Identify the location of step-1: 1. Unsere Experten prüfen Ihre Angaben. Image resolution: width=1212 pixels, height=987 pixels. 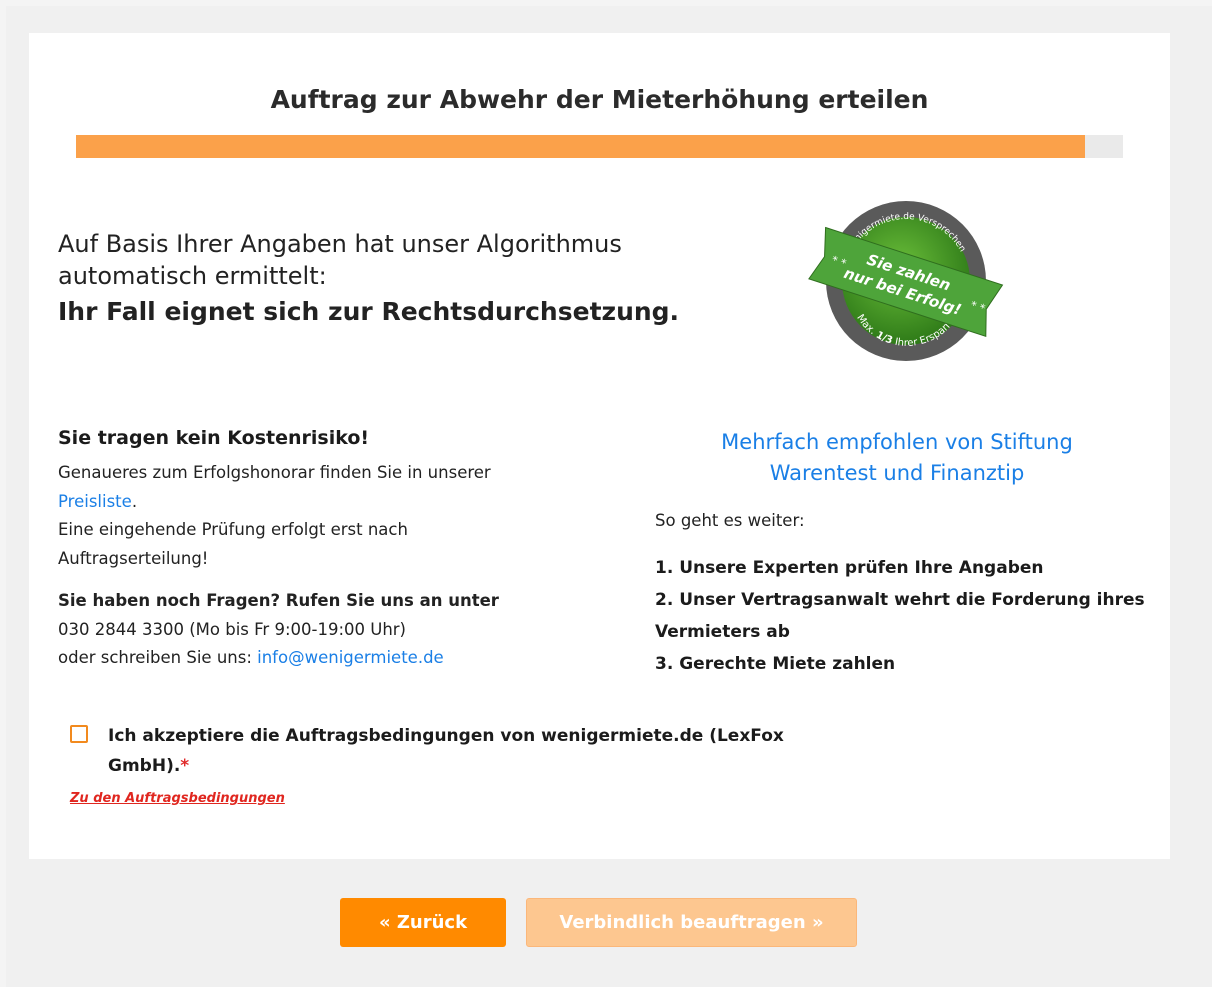
(849, 568).